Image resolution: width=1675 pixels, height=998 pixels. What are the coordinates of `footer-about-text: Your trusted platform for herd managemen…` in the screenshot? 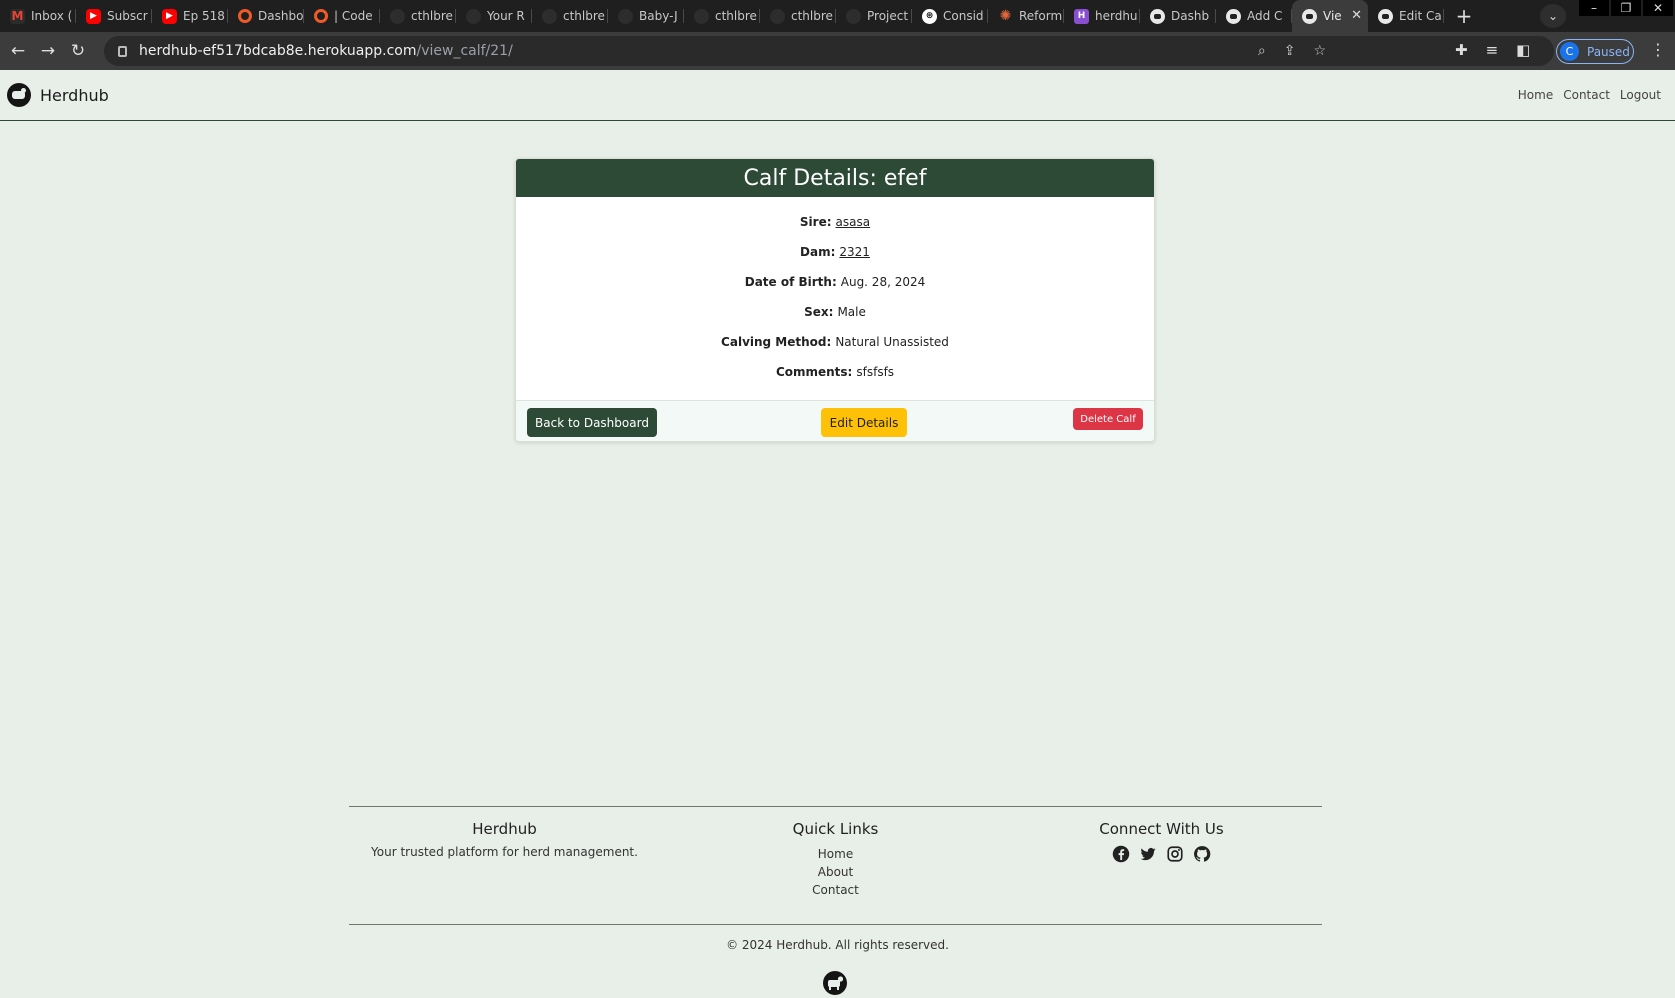 It's located at (504, 852).